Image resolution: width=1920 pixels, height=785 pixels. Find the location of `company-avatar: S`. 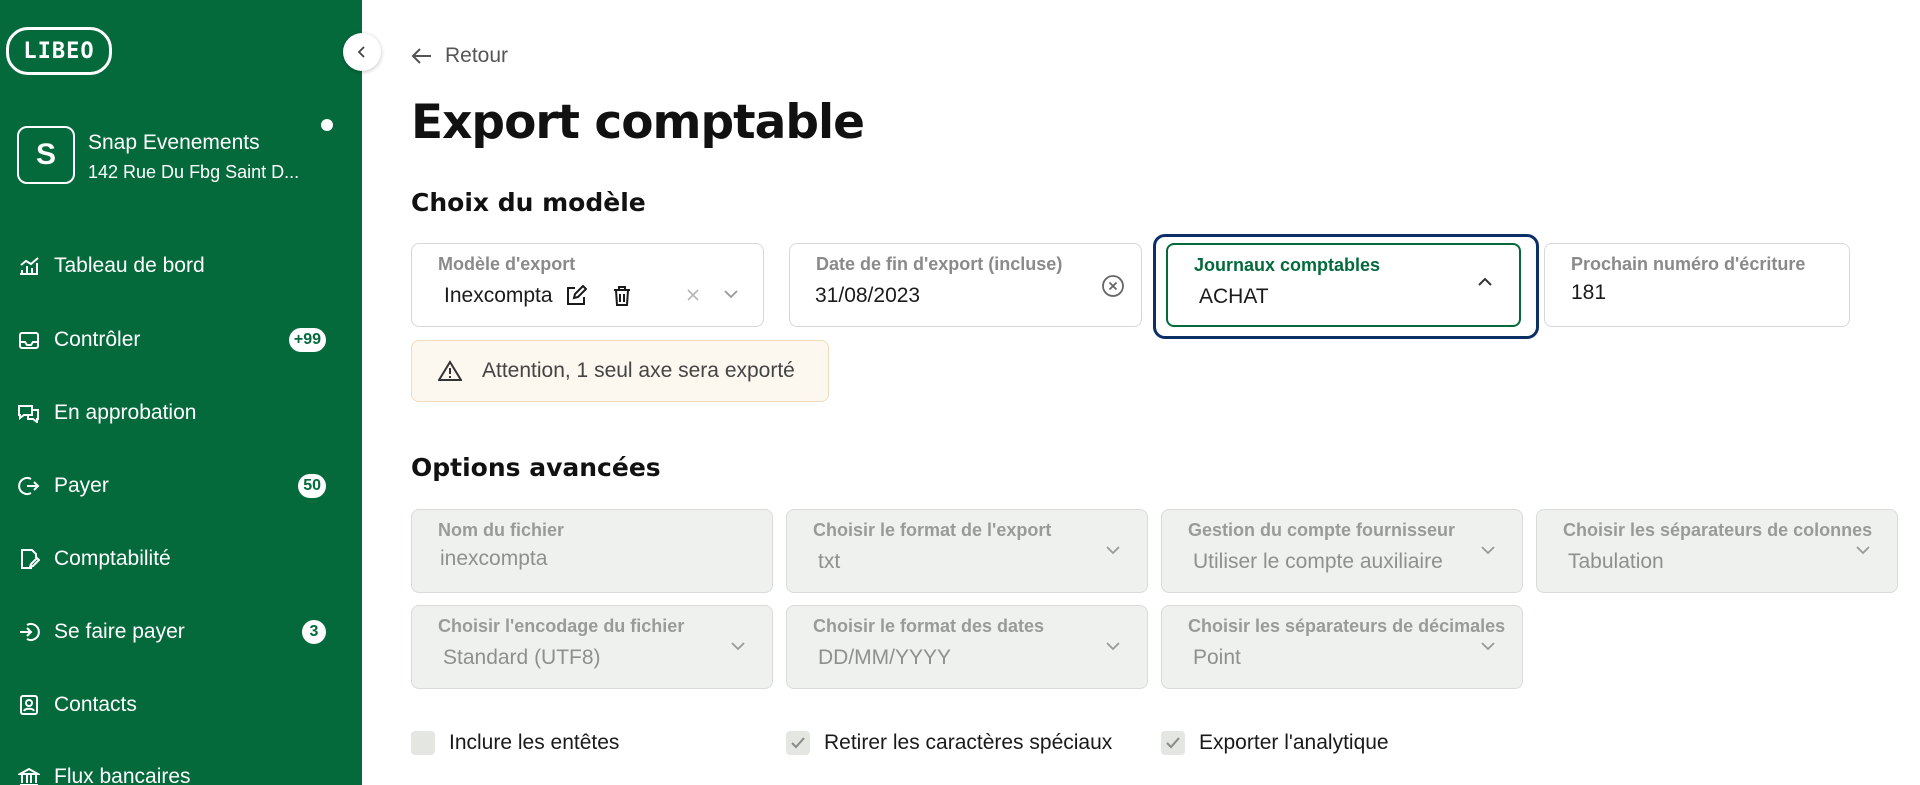

company-avatar: S is located at coordinates (46, 155).